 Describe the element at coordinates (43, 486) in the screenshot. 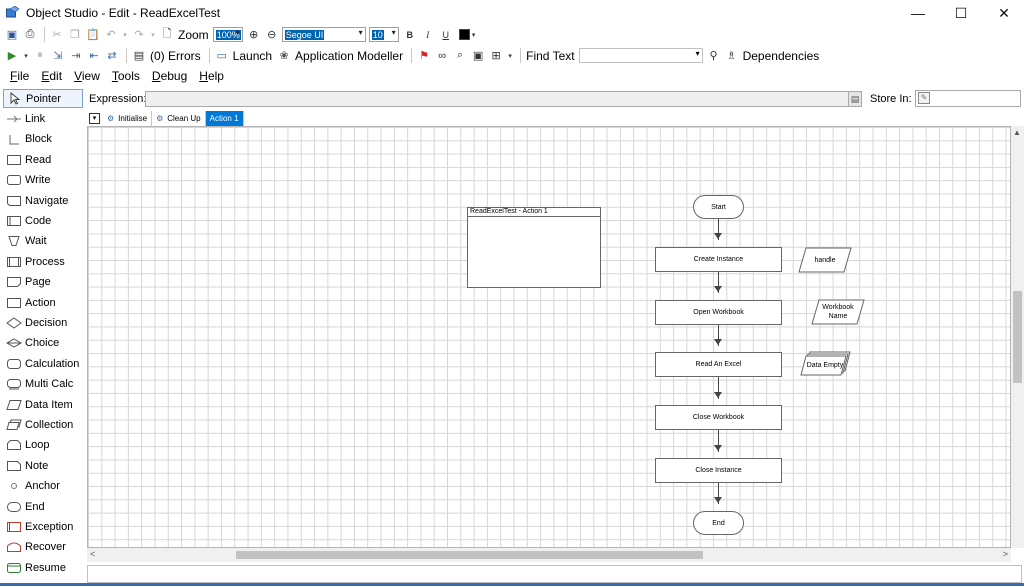

I see `palette-item-anchor: Anchor` at that location.